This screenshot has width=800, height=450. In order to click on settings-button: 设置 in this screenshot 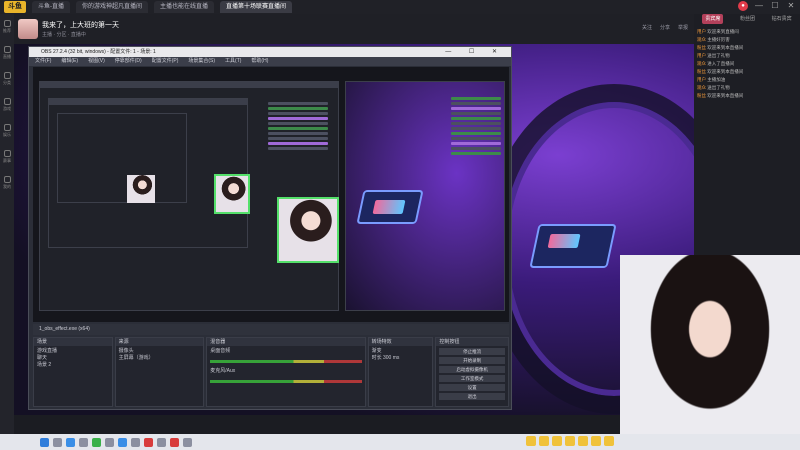, I will do `click(472, 387)`.